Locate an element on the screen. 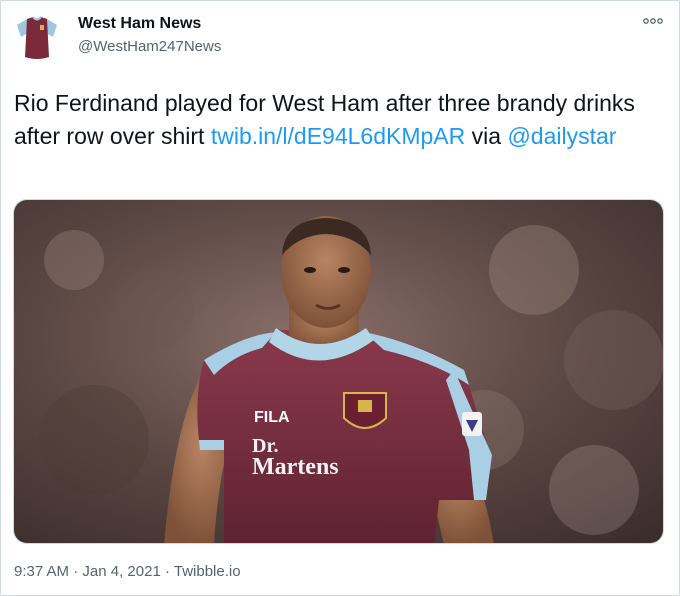 The image size is (680, 596). kit-brand-text: FILA is located at coordinates (272, 417).